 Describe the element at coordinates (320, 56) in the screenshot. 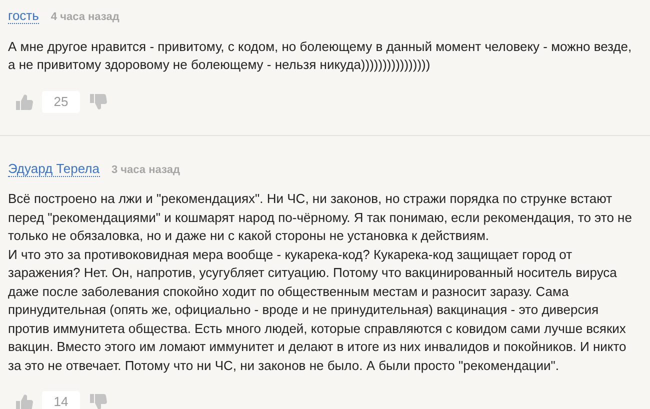

I see `comment-text: А мне другое нравится - привитому, с кодом, но болеющему в данный момент человеку - можно везде, а не привитому здоровому не болеющему - нельзя никуда))))))))))))))))` at that location.